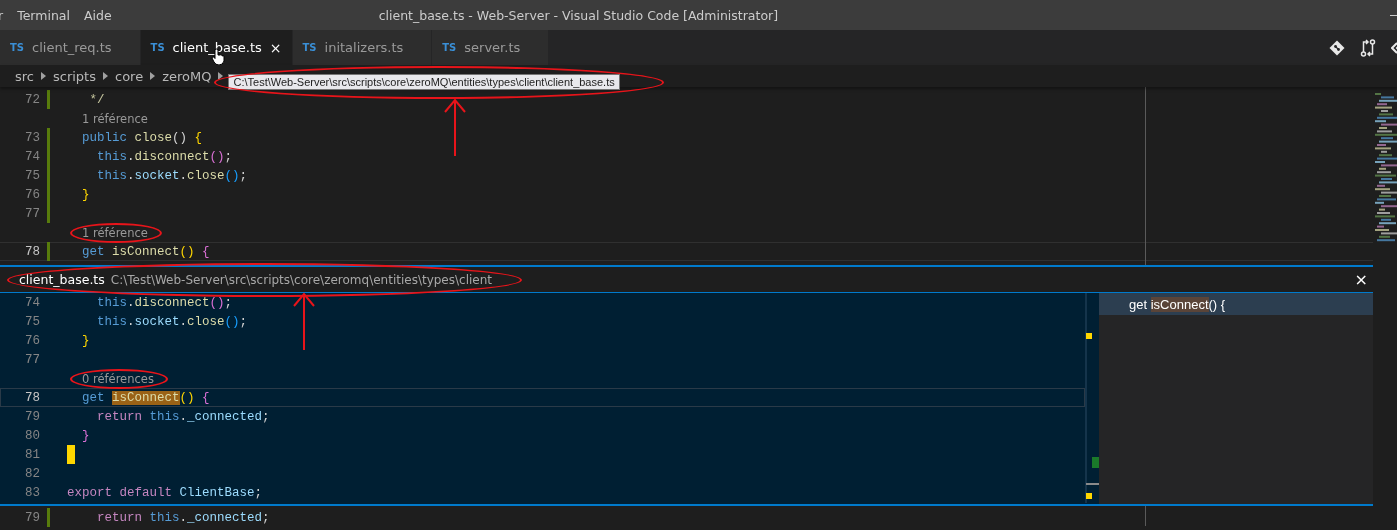  I want to click on window-title: client_base.ts - Web-Server - Visual Studio Code [Administrator], so click(578, 15).